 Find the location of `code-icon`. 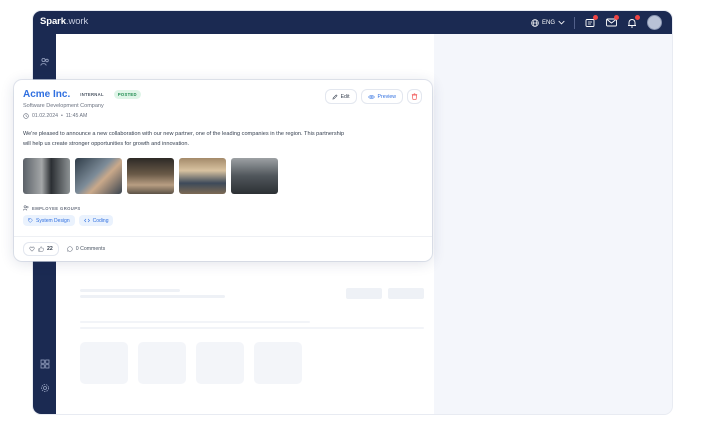

code-icon is located at coordinates (86, 220).